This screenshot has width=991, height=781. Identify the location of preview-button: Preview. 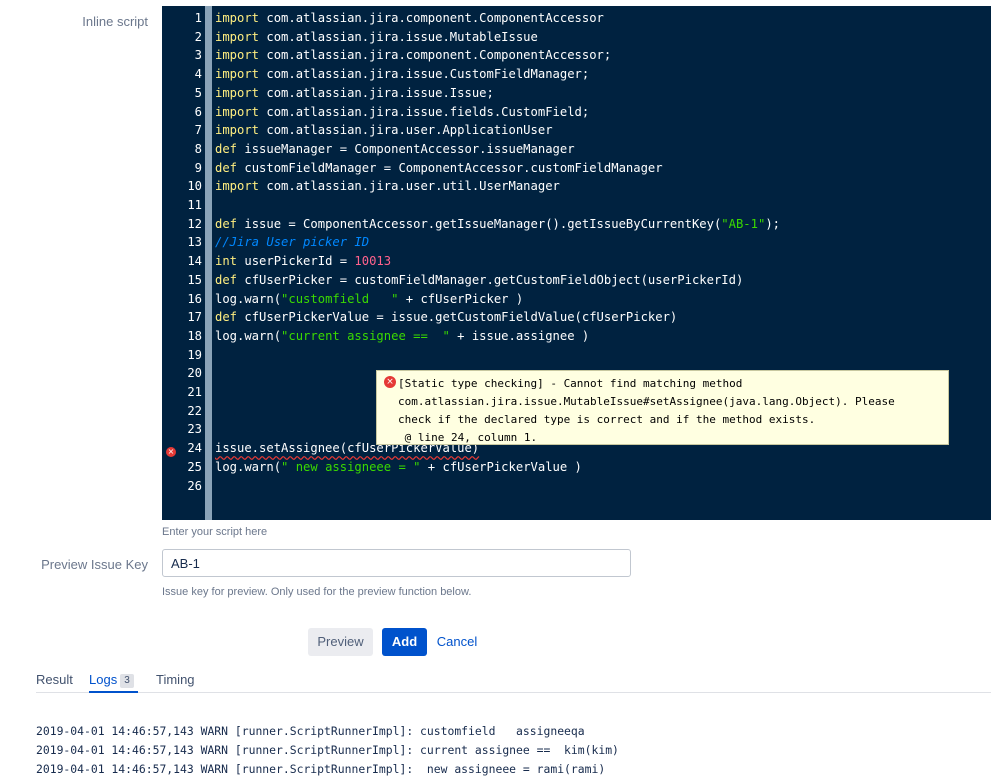
(340, 642).